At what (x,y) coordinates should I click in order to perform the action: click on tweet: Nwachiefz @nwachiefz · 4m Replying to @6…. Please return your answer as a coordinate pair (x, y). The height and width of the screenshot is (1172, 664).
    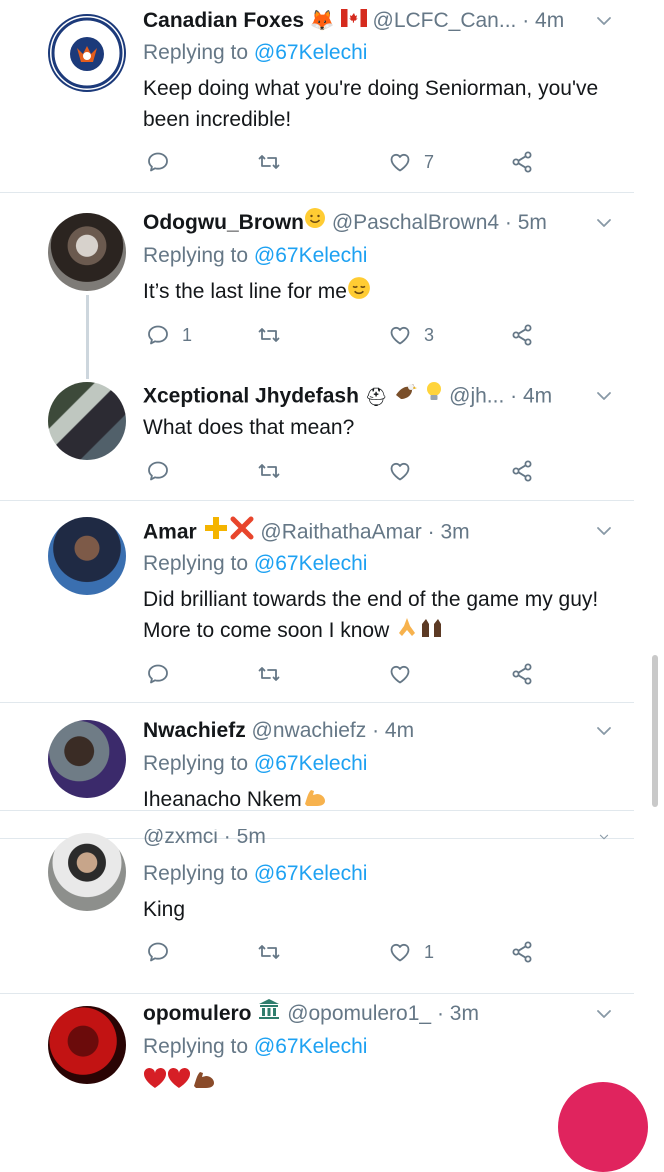
    Looking at the image, I should click on (332, 756).